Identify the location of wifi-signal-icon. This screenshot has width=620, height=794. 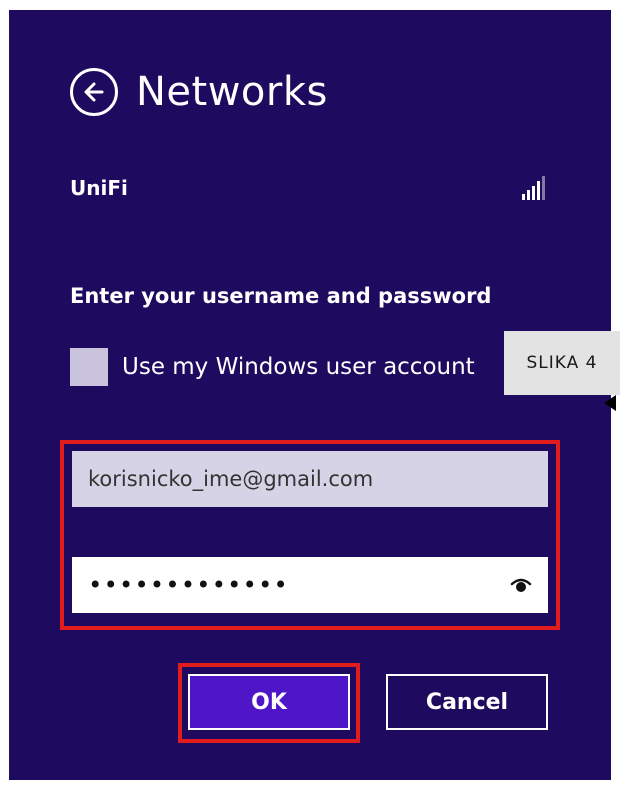
(533, 188).